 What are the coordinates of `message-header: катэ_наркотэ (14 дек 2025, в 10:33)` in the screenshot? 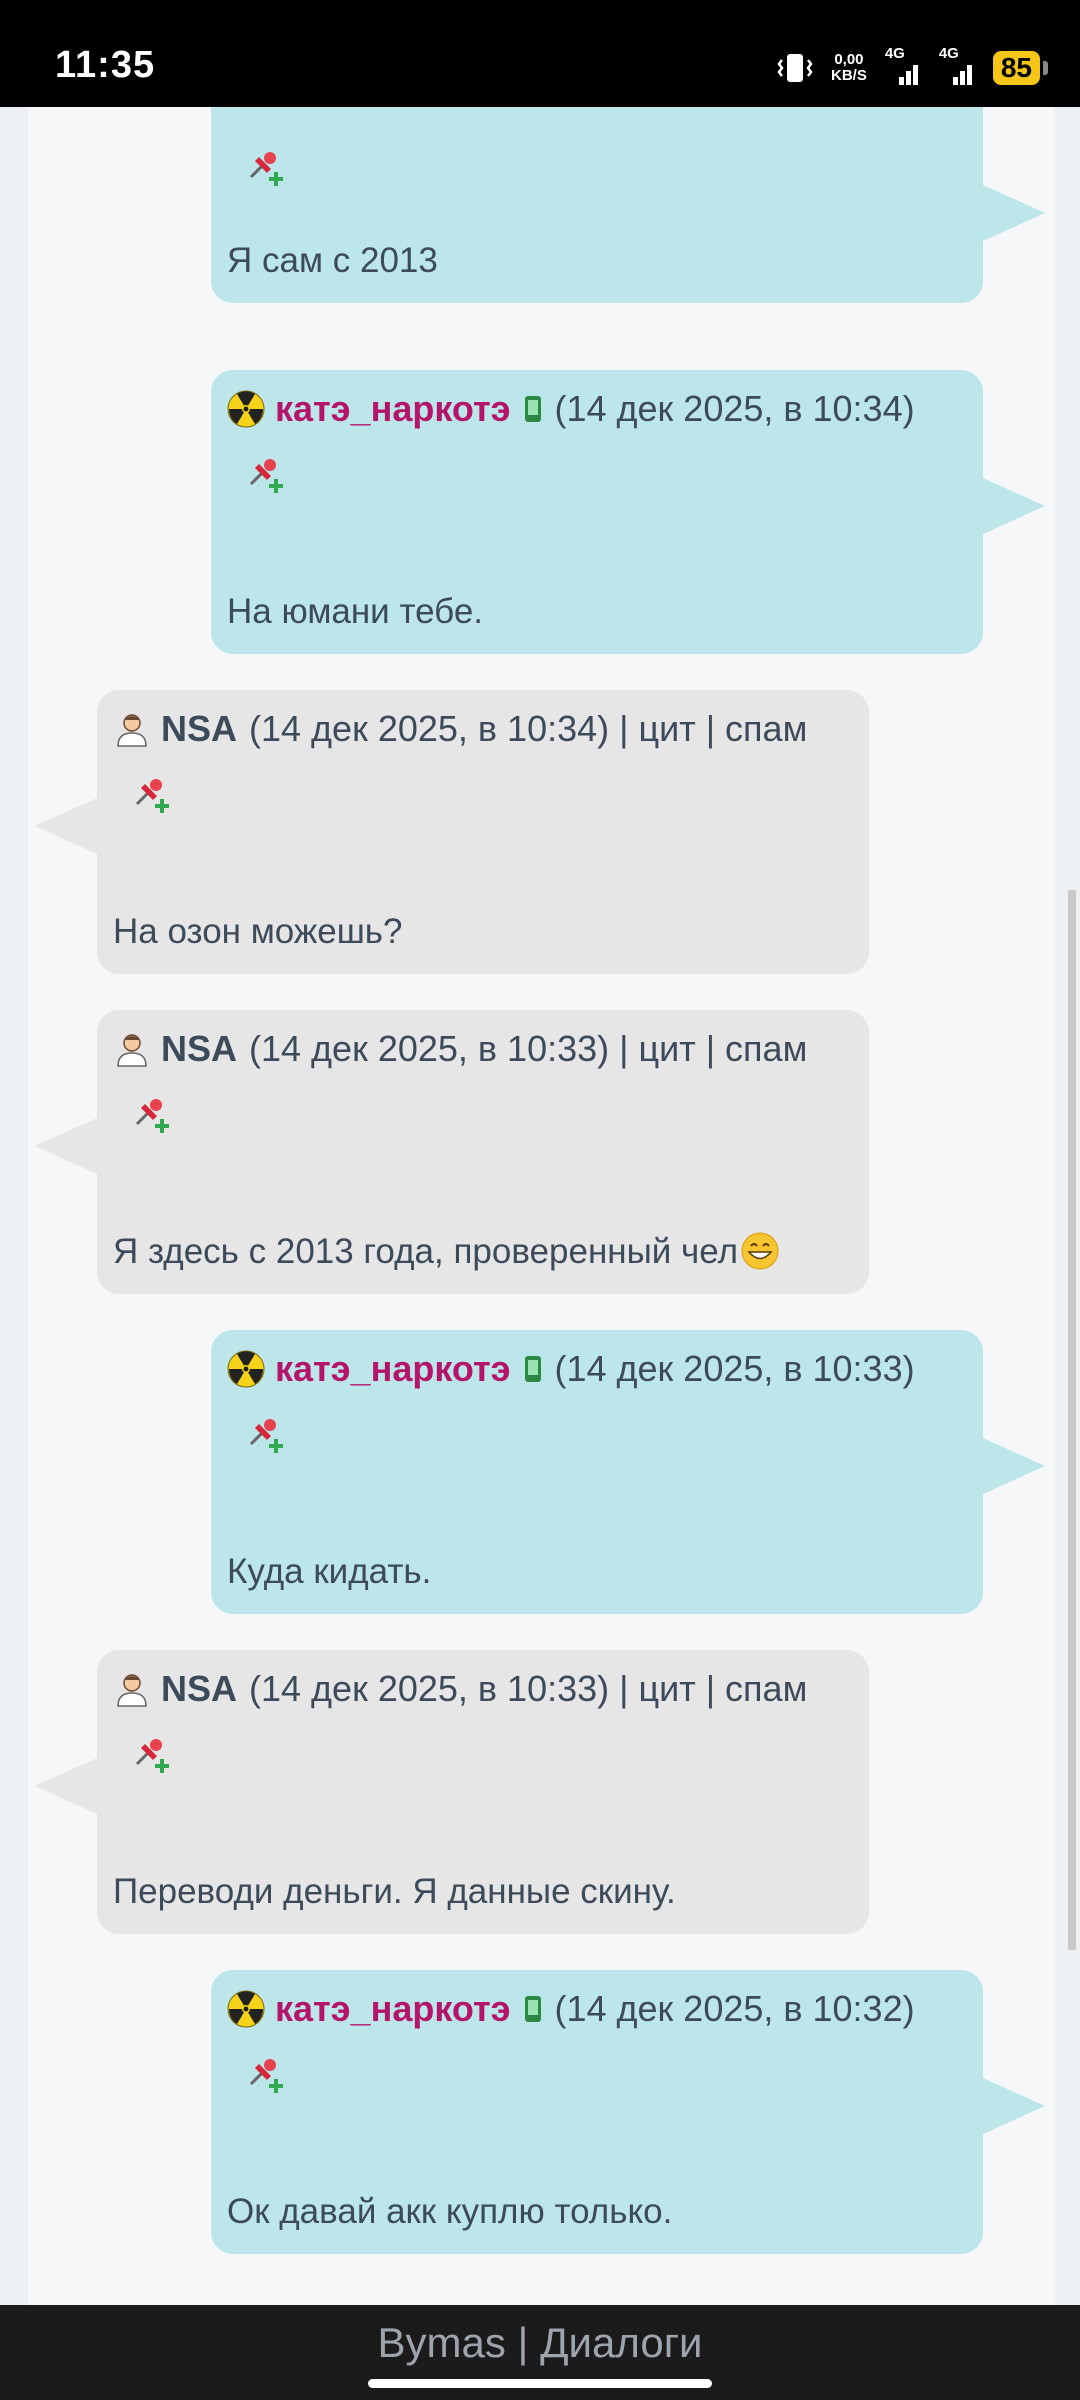 It's located at (571, 1369).